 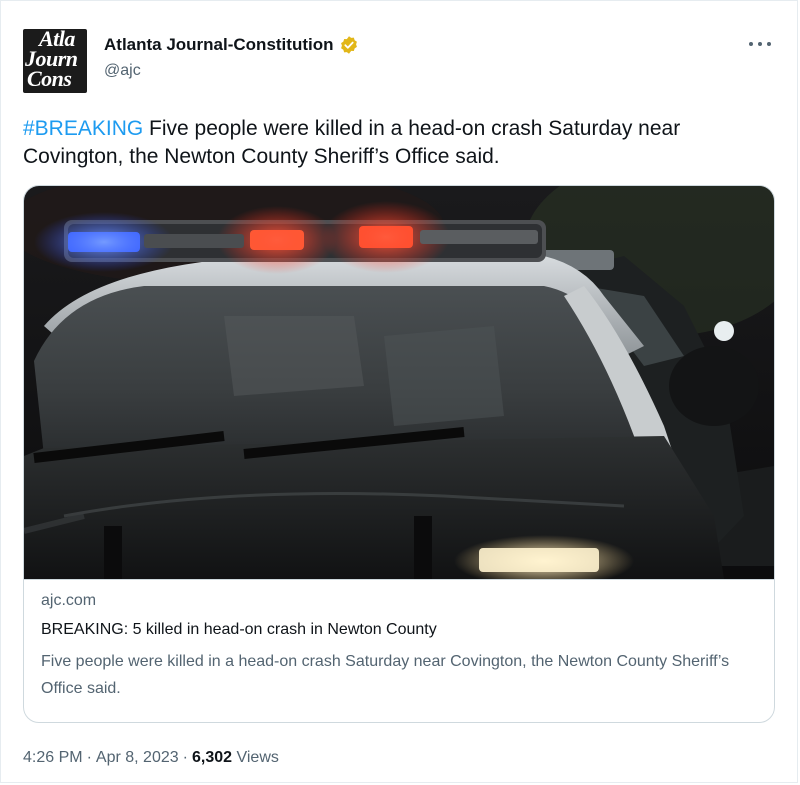 I want to click on author-handle: @ajc, so click(x=122, y=71).